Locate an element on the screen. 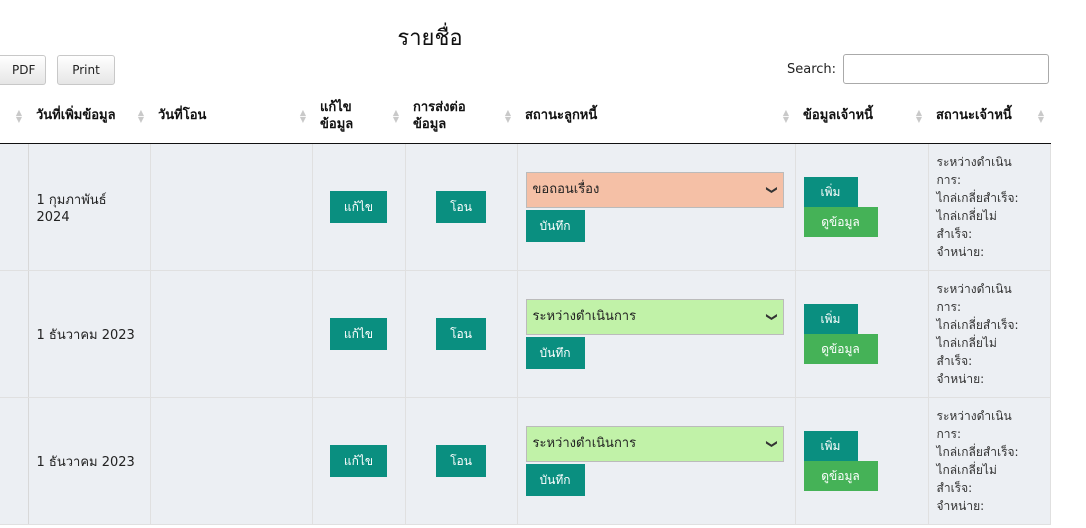 The height and width of the screenshot is (528, 1086). column-header-transfer-date: วันที่โอน ▲ ▼ is located at coordinates (231, 116).